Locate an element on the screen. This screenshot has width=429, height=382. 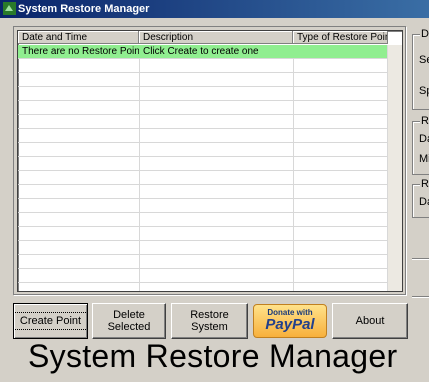
create-point-button: Create Point is located at coordinates (50, 321).